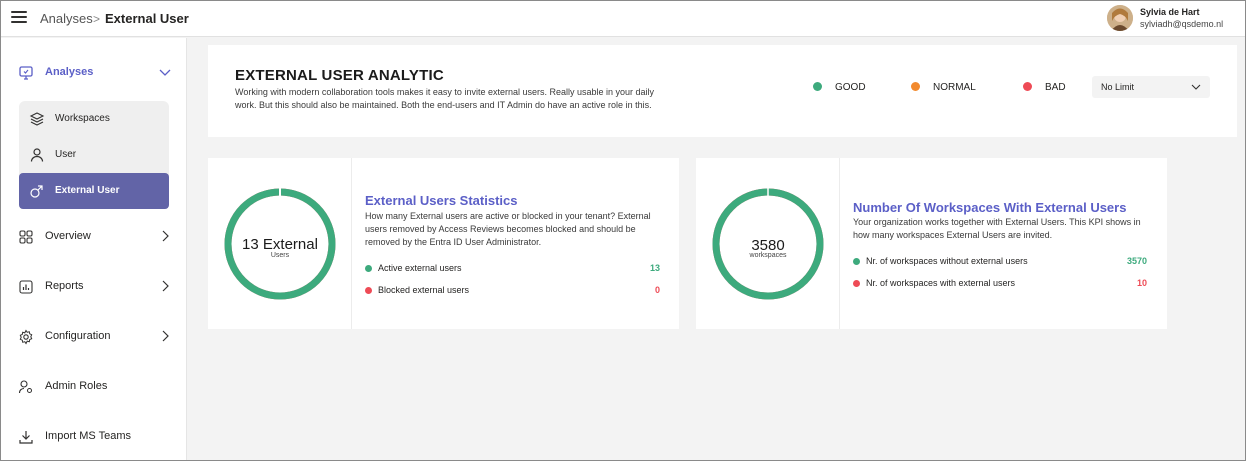  I want to click on user-email: sylviadh@qsdemo.nl, so click(1182, 24).